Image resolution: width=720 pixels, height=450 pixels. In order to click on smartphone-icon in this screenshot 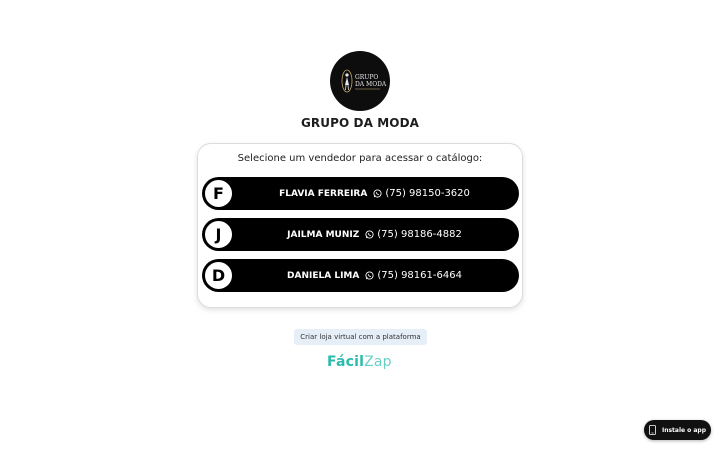, I will do `click(652, 430)`.